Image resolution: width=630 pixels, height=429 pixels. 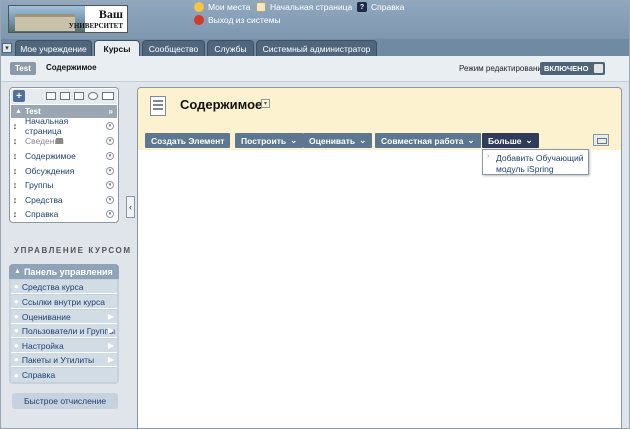 What do you see at coordinates (59, 141) in the screenshot?
I see `hidden-item-icon` at bounding box center [59, 141].